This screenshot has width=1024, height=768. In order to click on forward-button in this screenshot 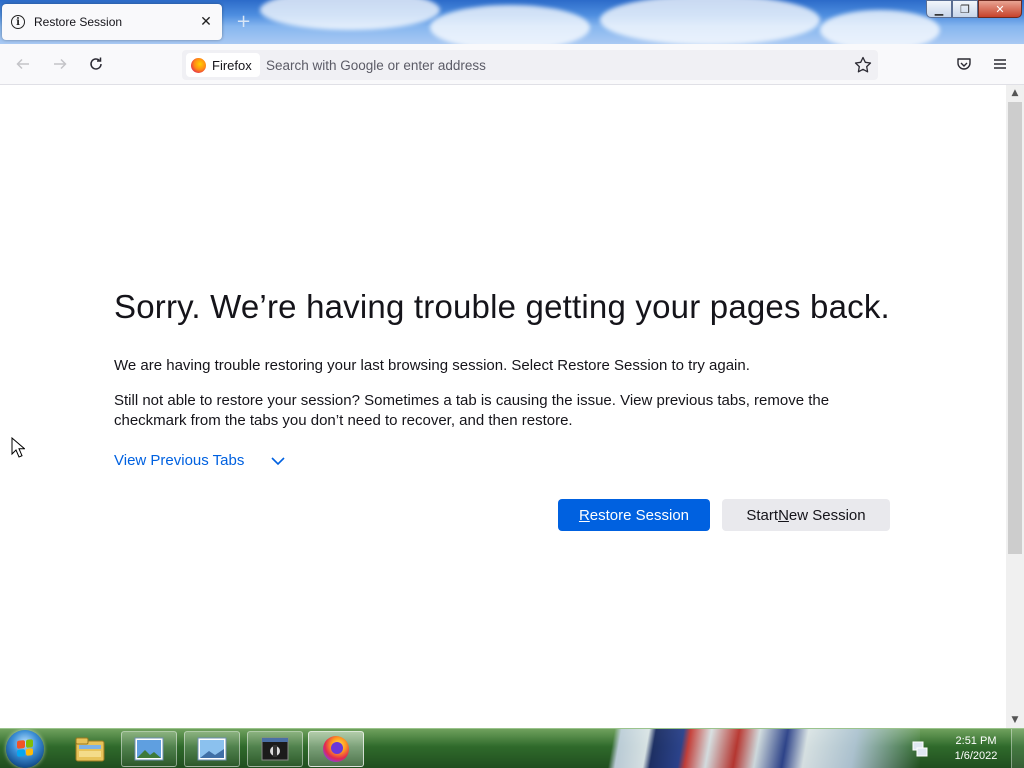, I will do `click(60, 64)`.